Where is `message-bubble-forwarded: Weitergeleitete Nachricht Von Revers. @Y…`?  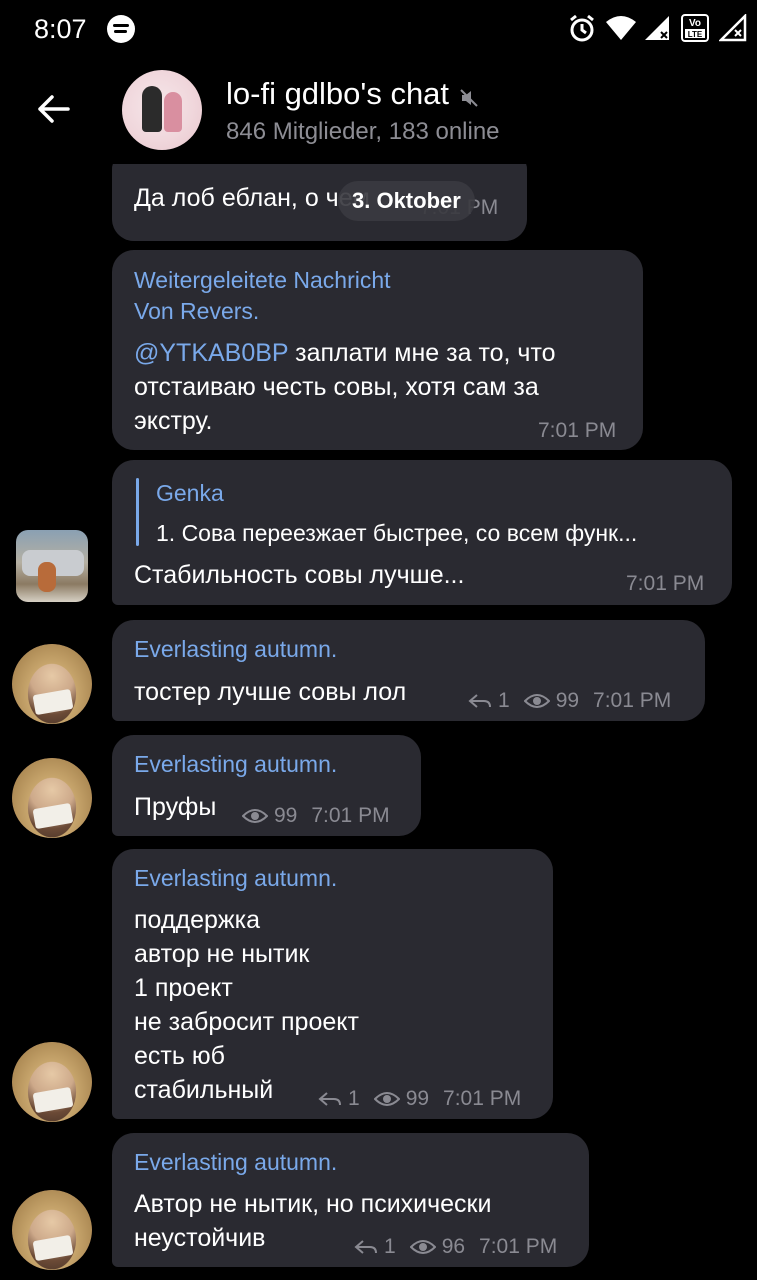 message-bubble-forwarded: Weitergeleitete Nachricht Von Revers. @Y… is located at coordinates (377, 350).